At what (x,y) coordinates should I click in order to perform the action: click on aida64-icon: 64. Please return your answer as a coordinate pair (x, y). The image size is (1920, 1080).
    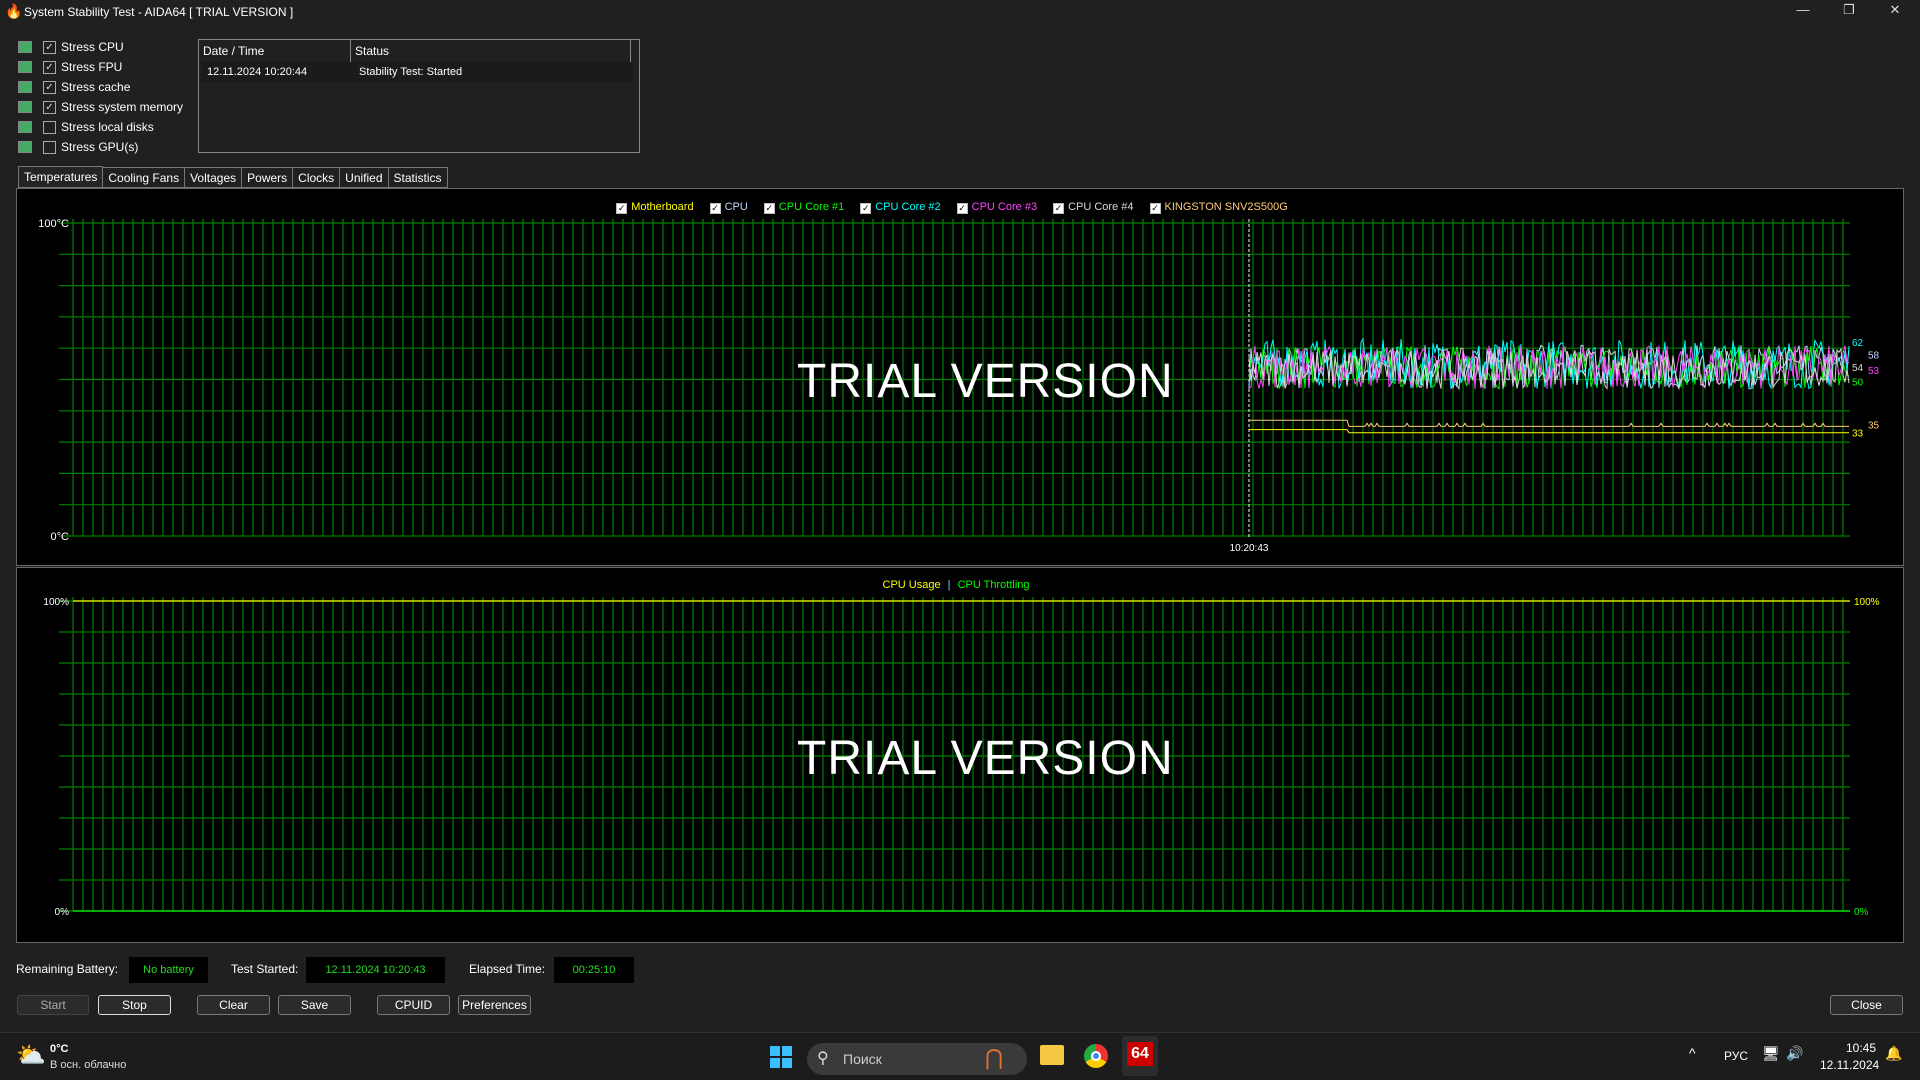
    Looking at the image, I should click on (1140, 1054).